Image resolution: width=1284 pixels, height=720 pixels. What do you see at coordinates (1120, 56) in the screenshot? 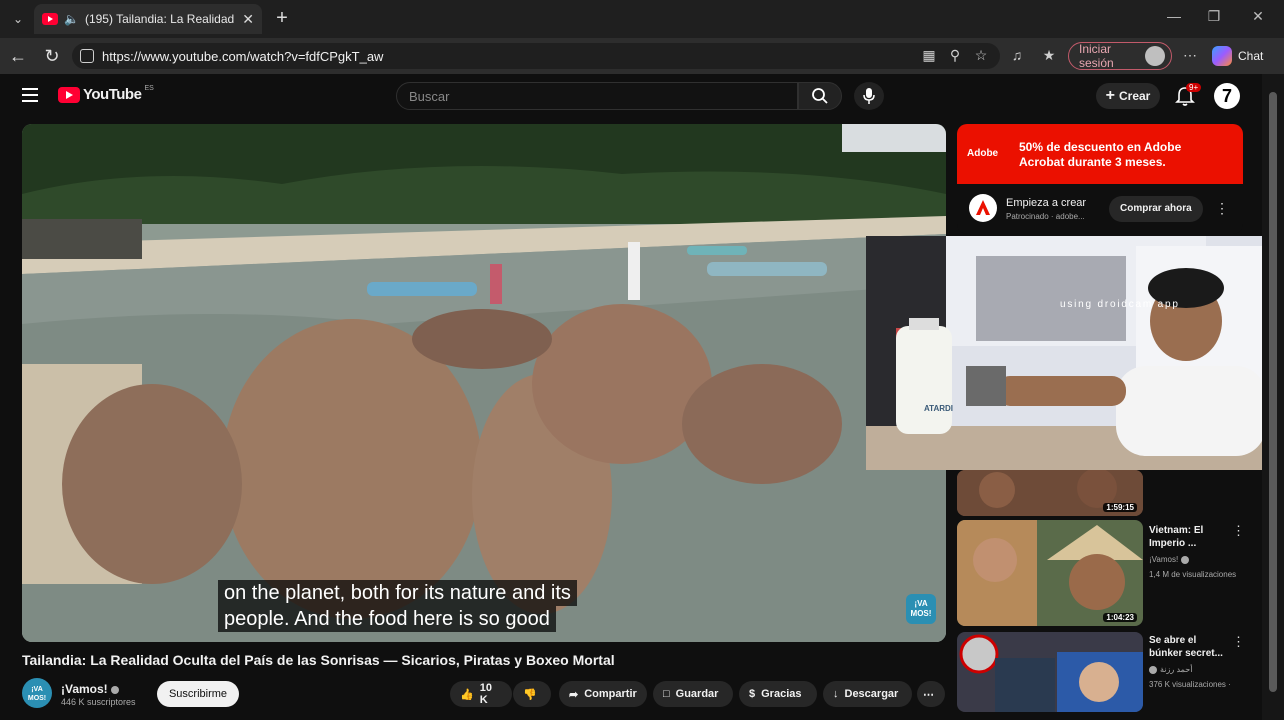
I see `signin-button: Iniciar sesión` at bounding box center [1120, 56].